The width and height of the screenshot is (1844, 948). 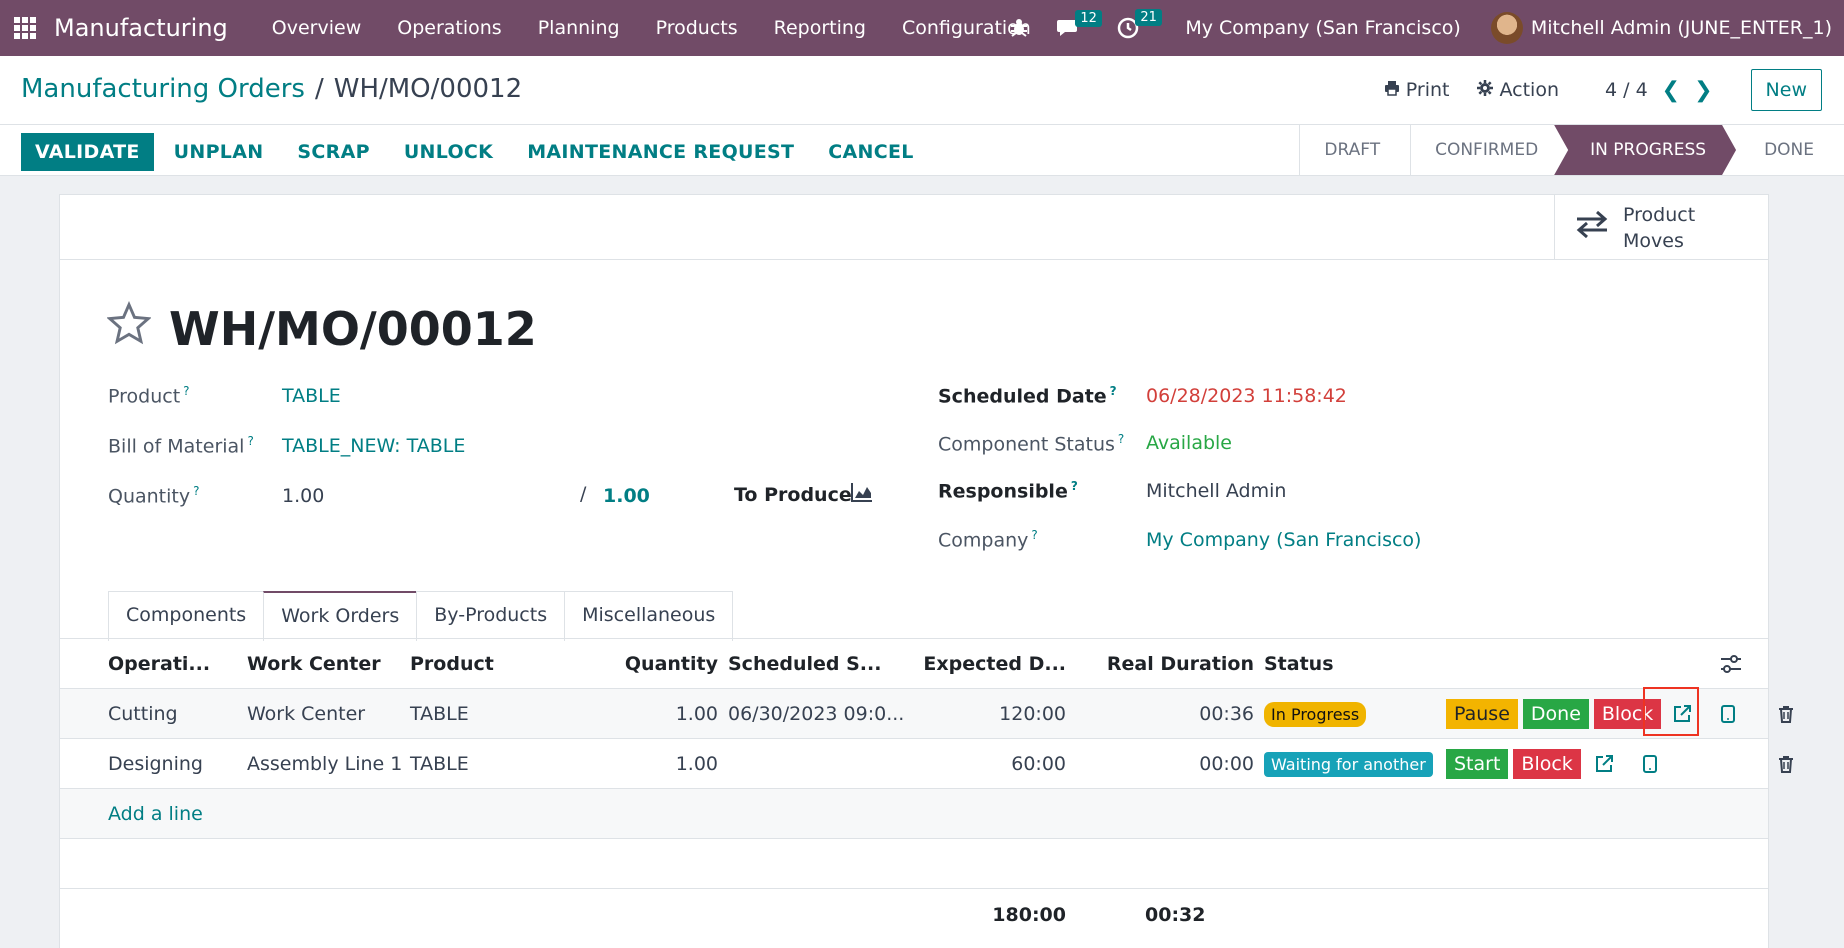 What do you see at coordinates (1162, 664) in the screenshot?
I see `col-real-duration: Real Duration` at bounding box center [1162, 664].